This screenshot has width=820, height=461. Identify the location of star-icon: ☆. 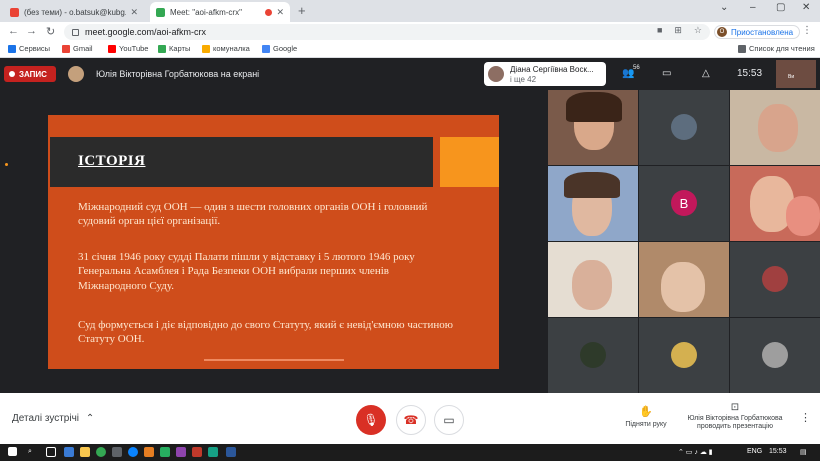
(698, 30).